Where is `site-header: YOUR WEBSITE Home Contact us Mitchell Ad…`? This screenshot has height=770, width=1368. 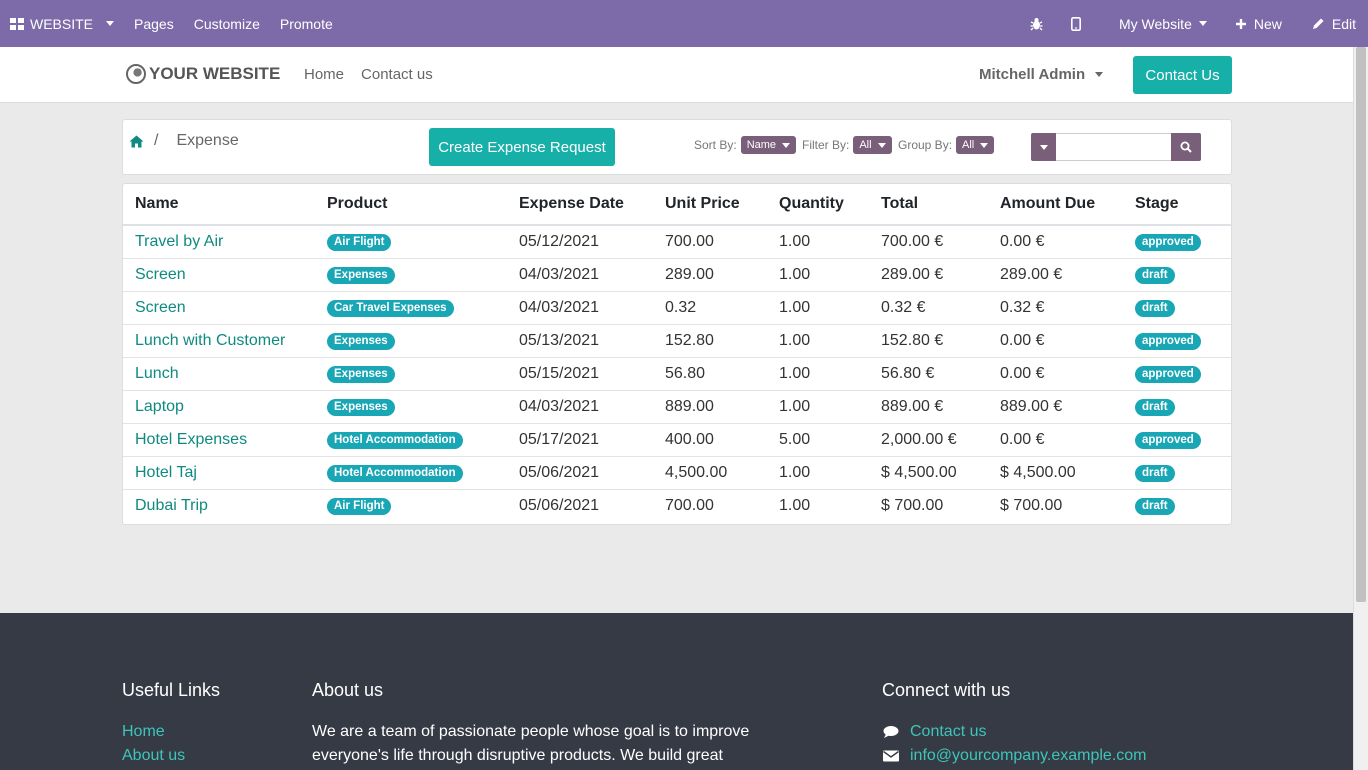 site-header: YOUR WEBSITE Home Contact us Mitchell Ad… is located at coordinates (676, 75).